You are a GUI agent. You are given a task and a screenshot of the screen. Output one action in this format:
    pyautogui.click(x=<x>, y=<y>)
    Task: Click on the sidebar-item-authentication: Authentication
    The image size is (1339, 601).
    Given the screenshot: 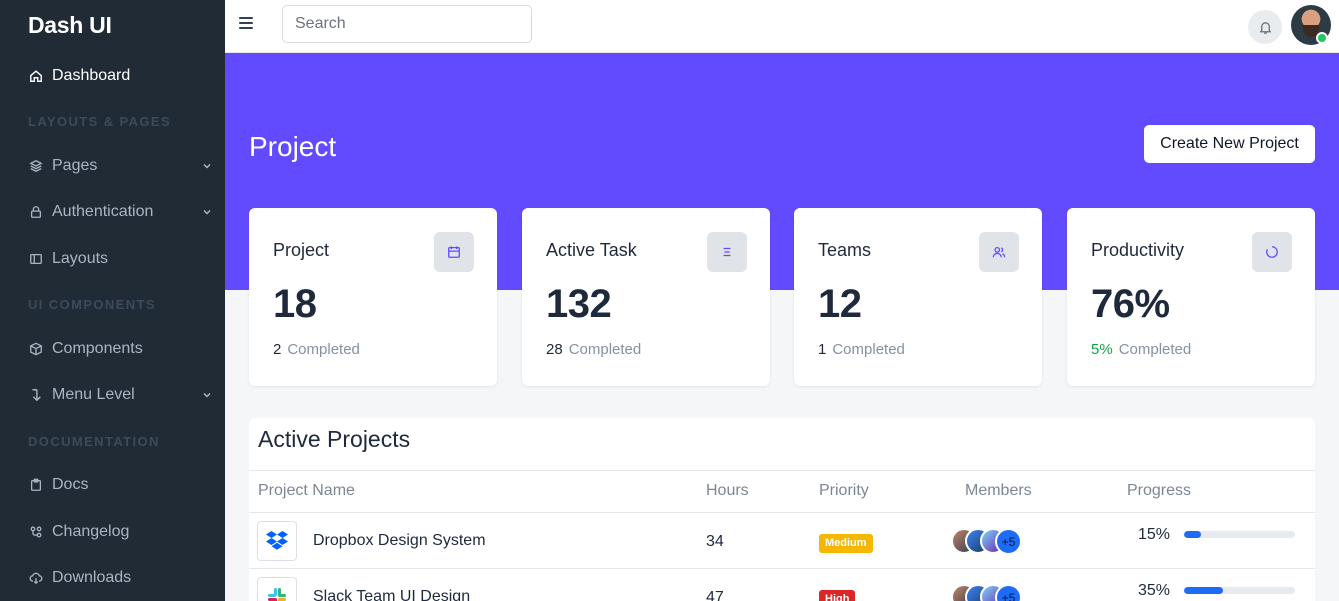 What is the action you would take?
    pyautogui.click(x=120, y=212)
    